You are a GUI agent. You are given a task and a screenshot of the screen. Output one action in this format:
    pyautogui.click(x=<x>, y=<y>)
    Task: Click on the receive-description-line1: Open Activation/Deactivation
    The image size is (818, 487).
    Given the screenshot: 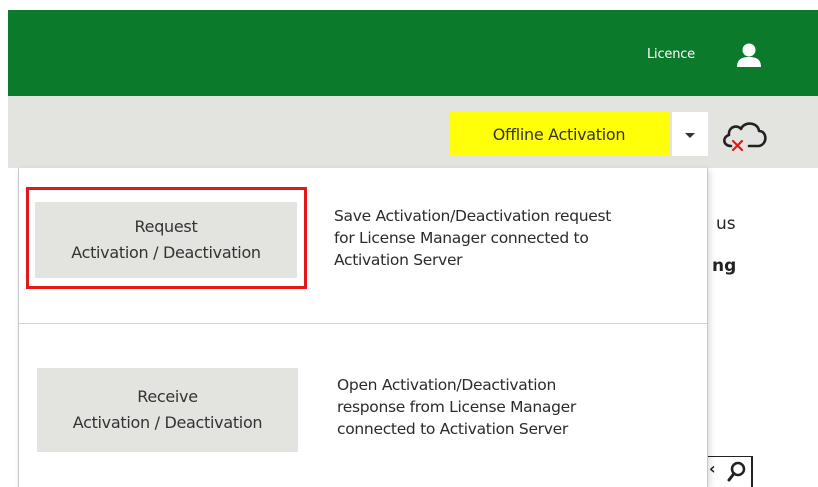 What is the action you would take?
    pyautogui.click(x=446, y=385)
    